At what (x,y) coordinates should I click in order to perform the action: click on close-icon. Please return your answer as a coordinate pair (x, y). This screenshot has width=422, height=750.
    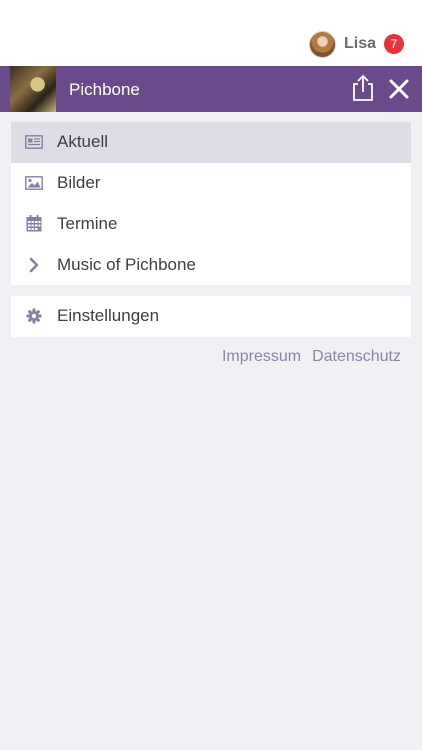
    Looking at the image, I should click on (399, 89).